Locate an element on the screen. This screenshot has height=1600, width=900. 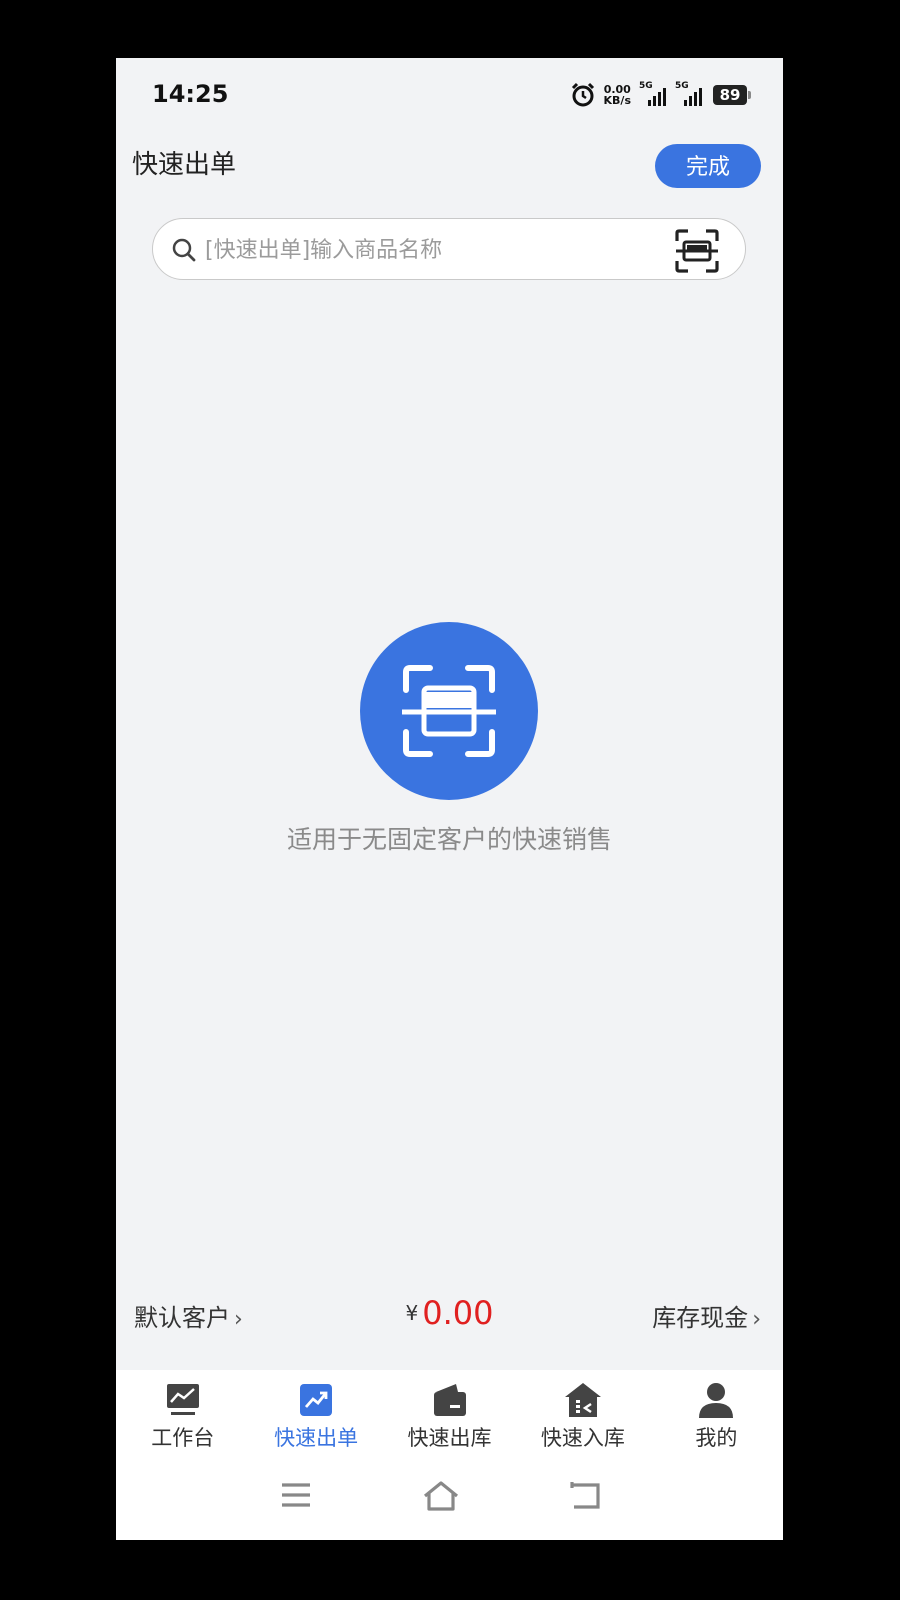
nav-item-quick-inbound: 快速入库 is located at coordinates (582, 1413).